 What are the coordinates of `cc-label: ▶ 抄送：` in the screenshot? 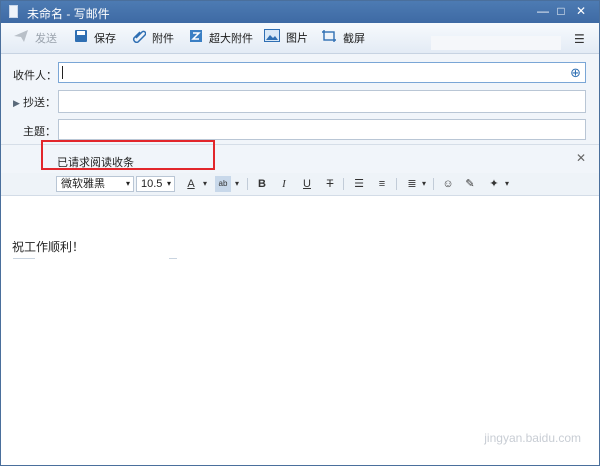 It's located at (34, 102).